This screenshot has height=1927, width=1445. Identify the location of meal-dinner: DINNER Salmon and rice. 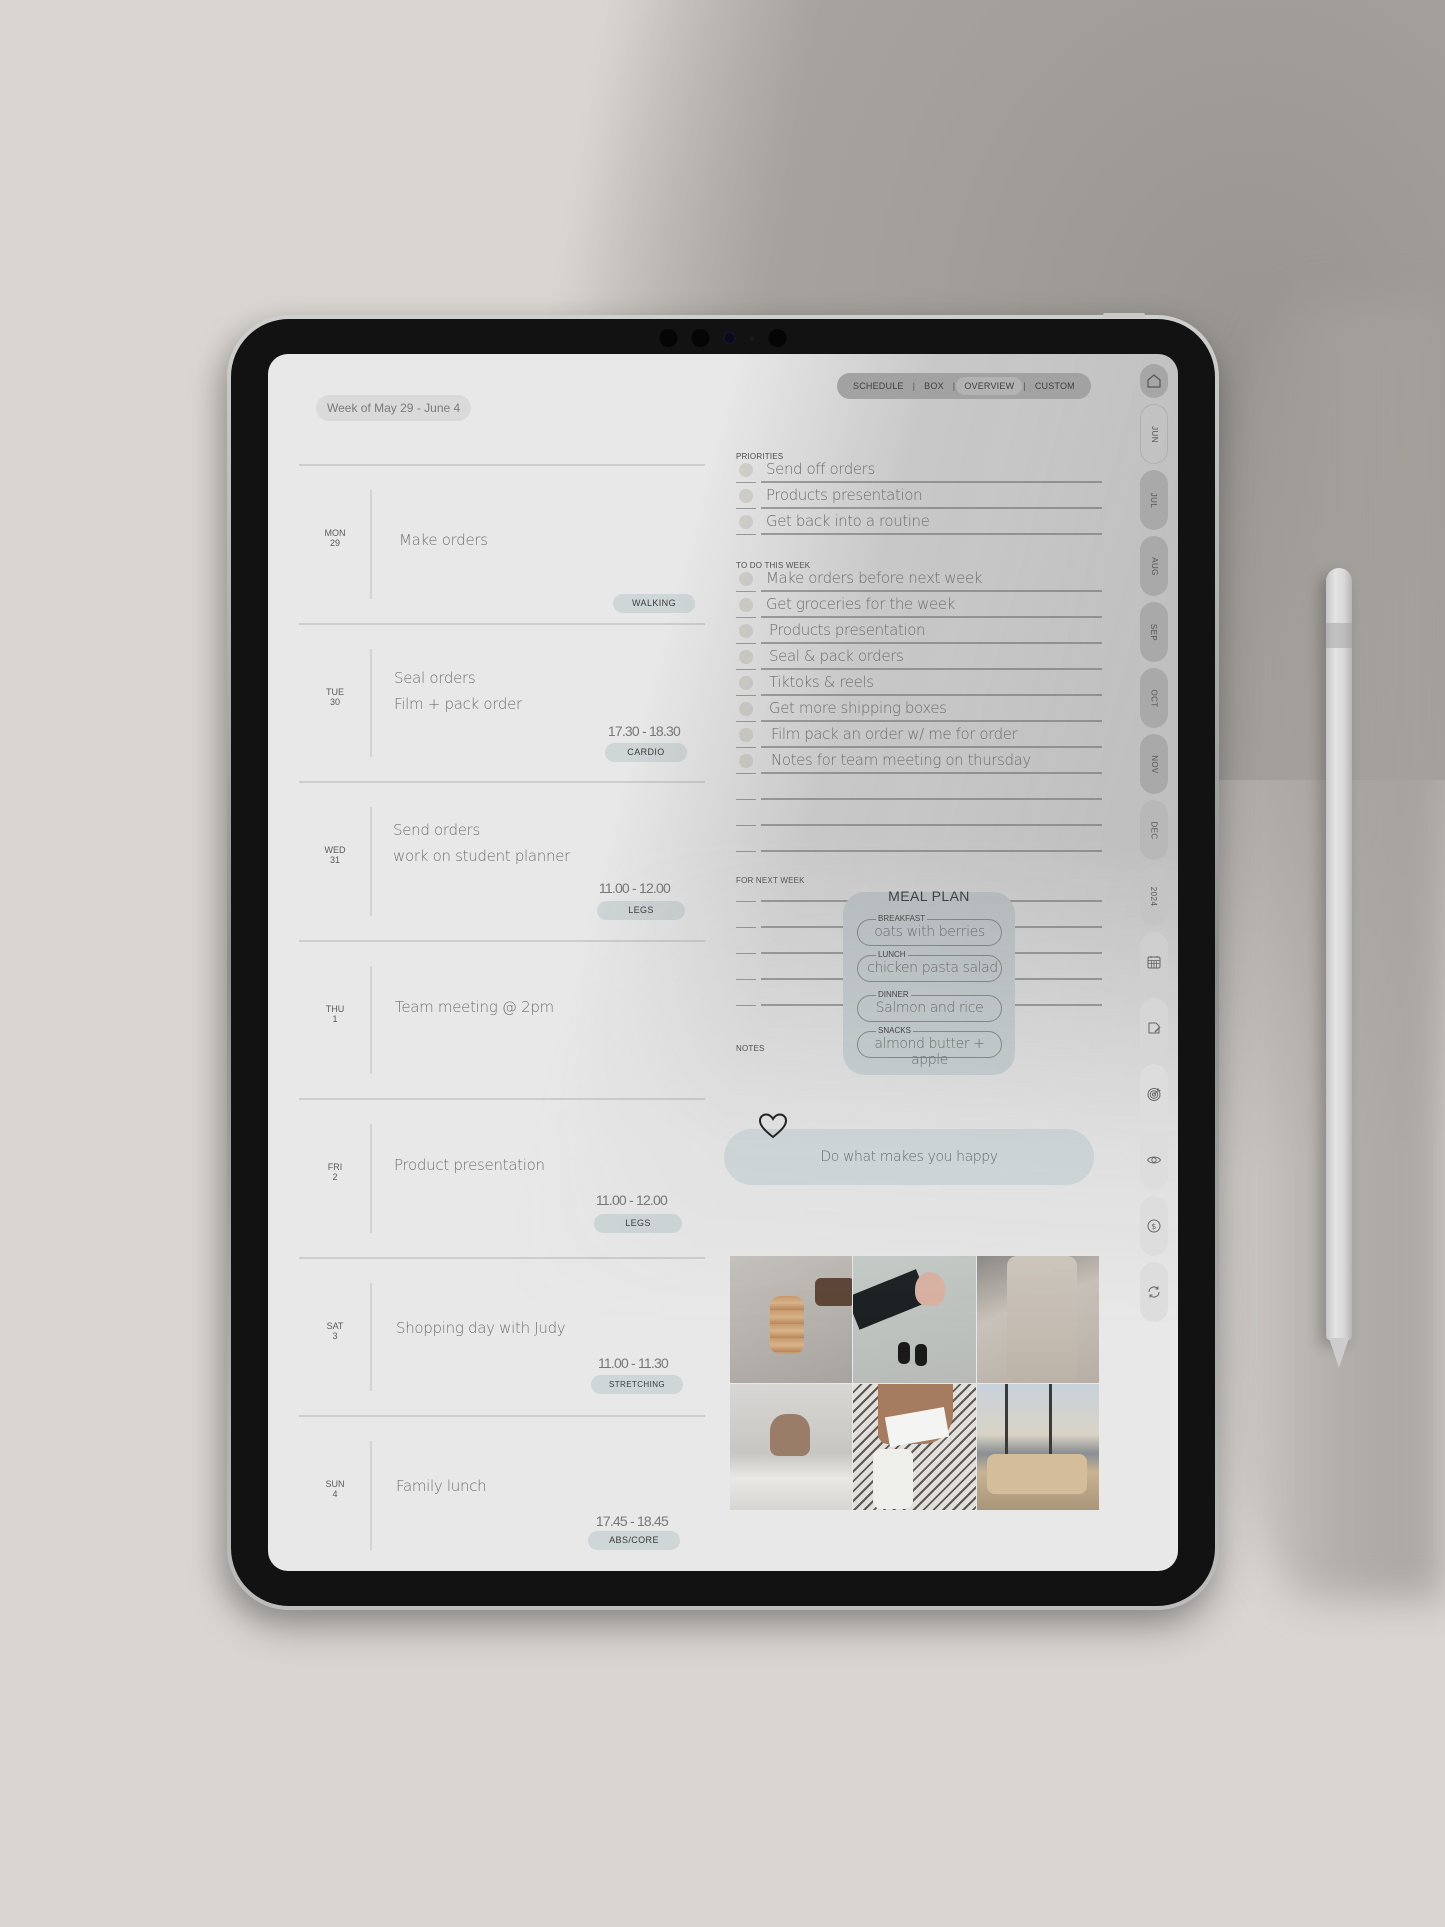
(929, 1006).